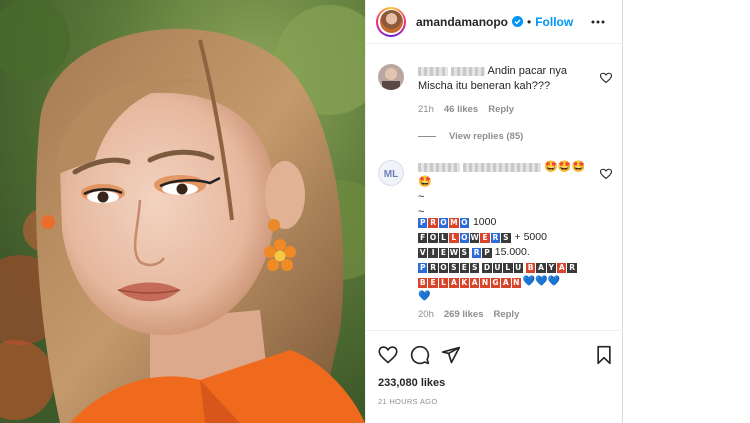 This screenshot has width=750, height=423. I want to click on avatar, so click(391, 21).